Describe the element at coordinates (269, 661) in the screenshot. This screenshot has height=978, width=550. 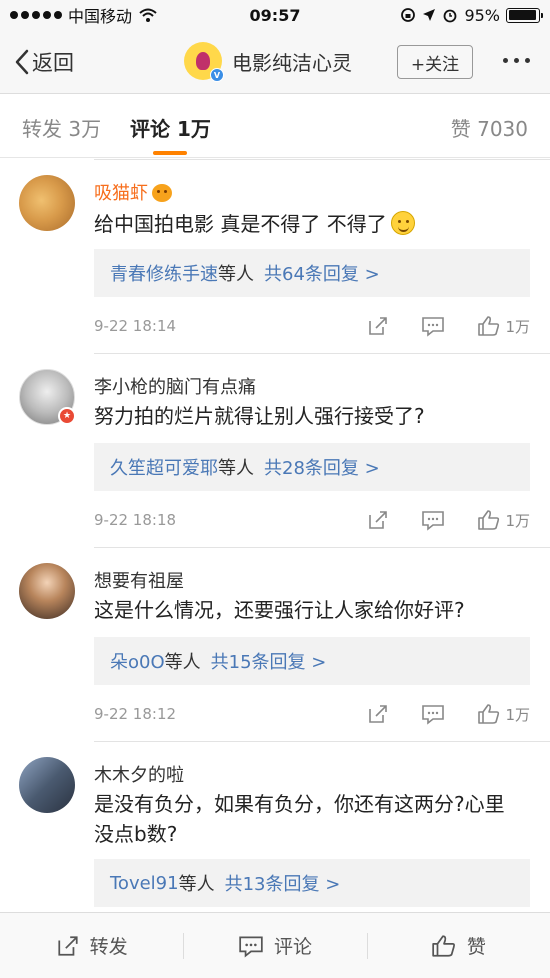
I see `reply-count: 共15条回复 >` at that location.